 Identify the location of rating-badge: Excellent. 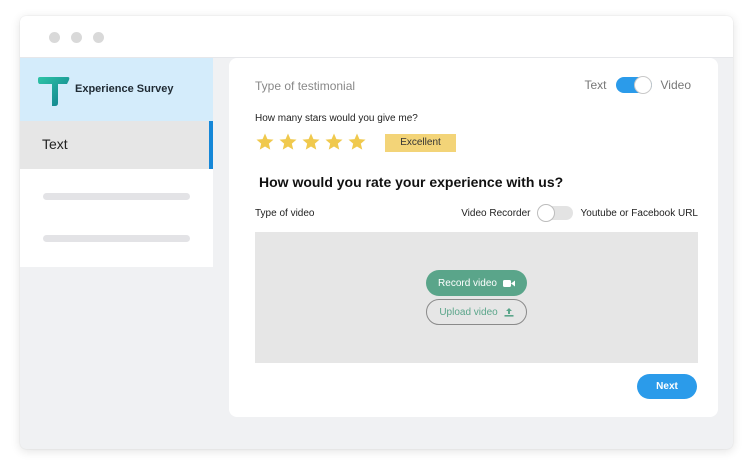
(420, 143).